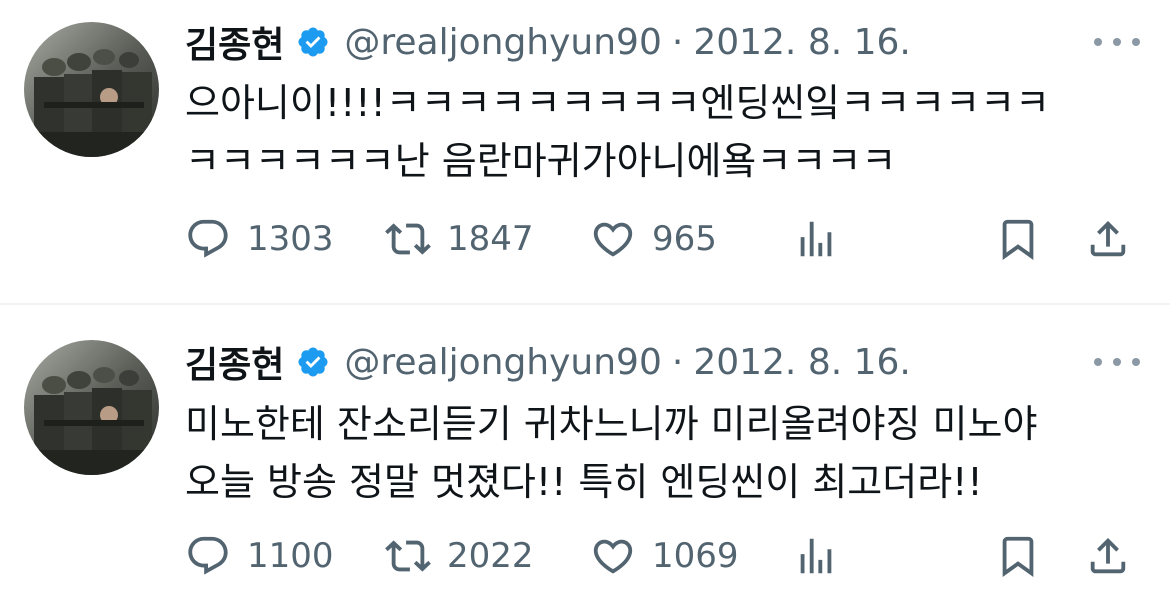 This screenshot has width=1170, height=610. I want to click on tweet-text-line: 오늘 방송 정말 멋졌다!! 특히 엔딩씬이 최고더라!!, so click(584, 482).